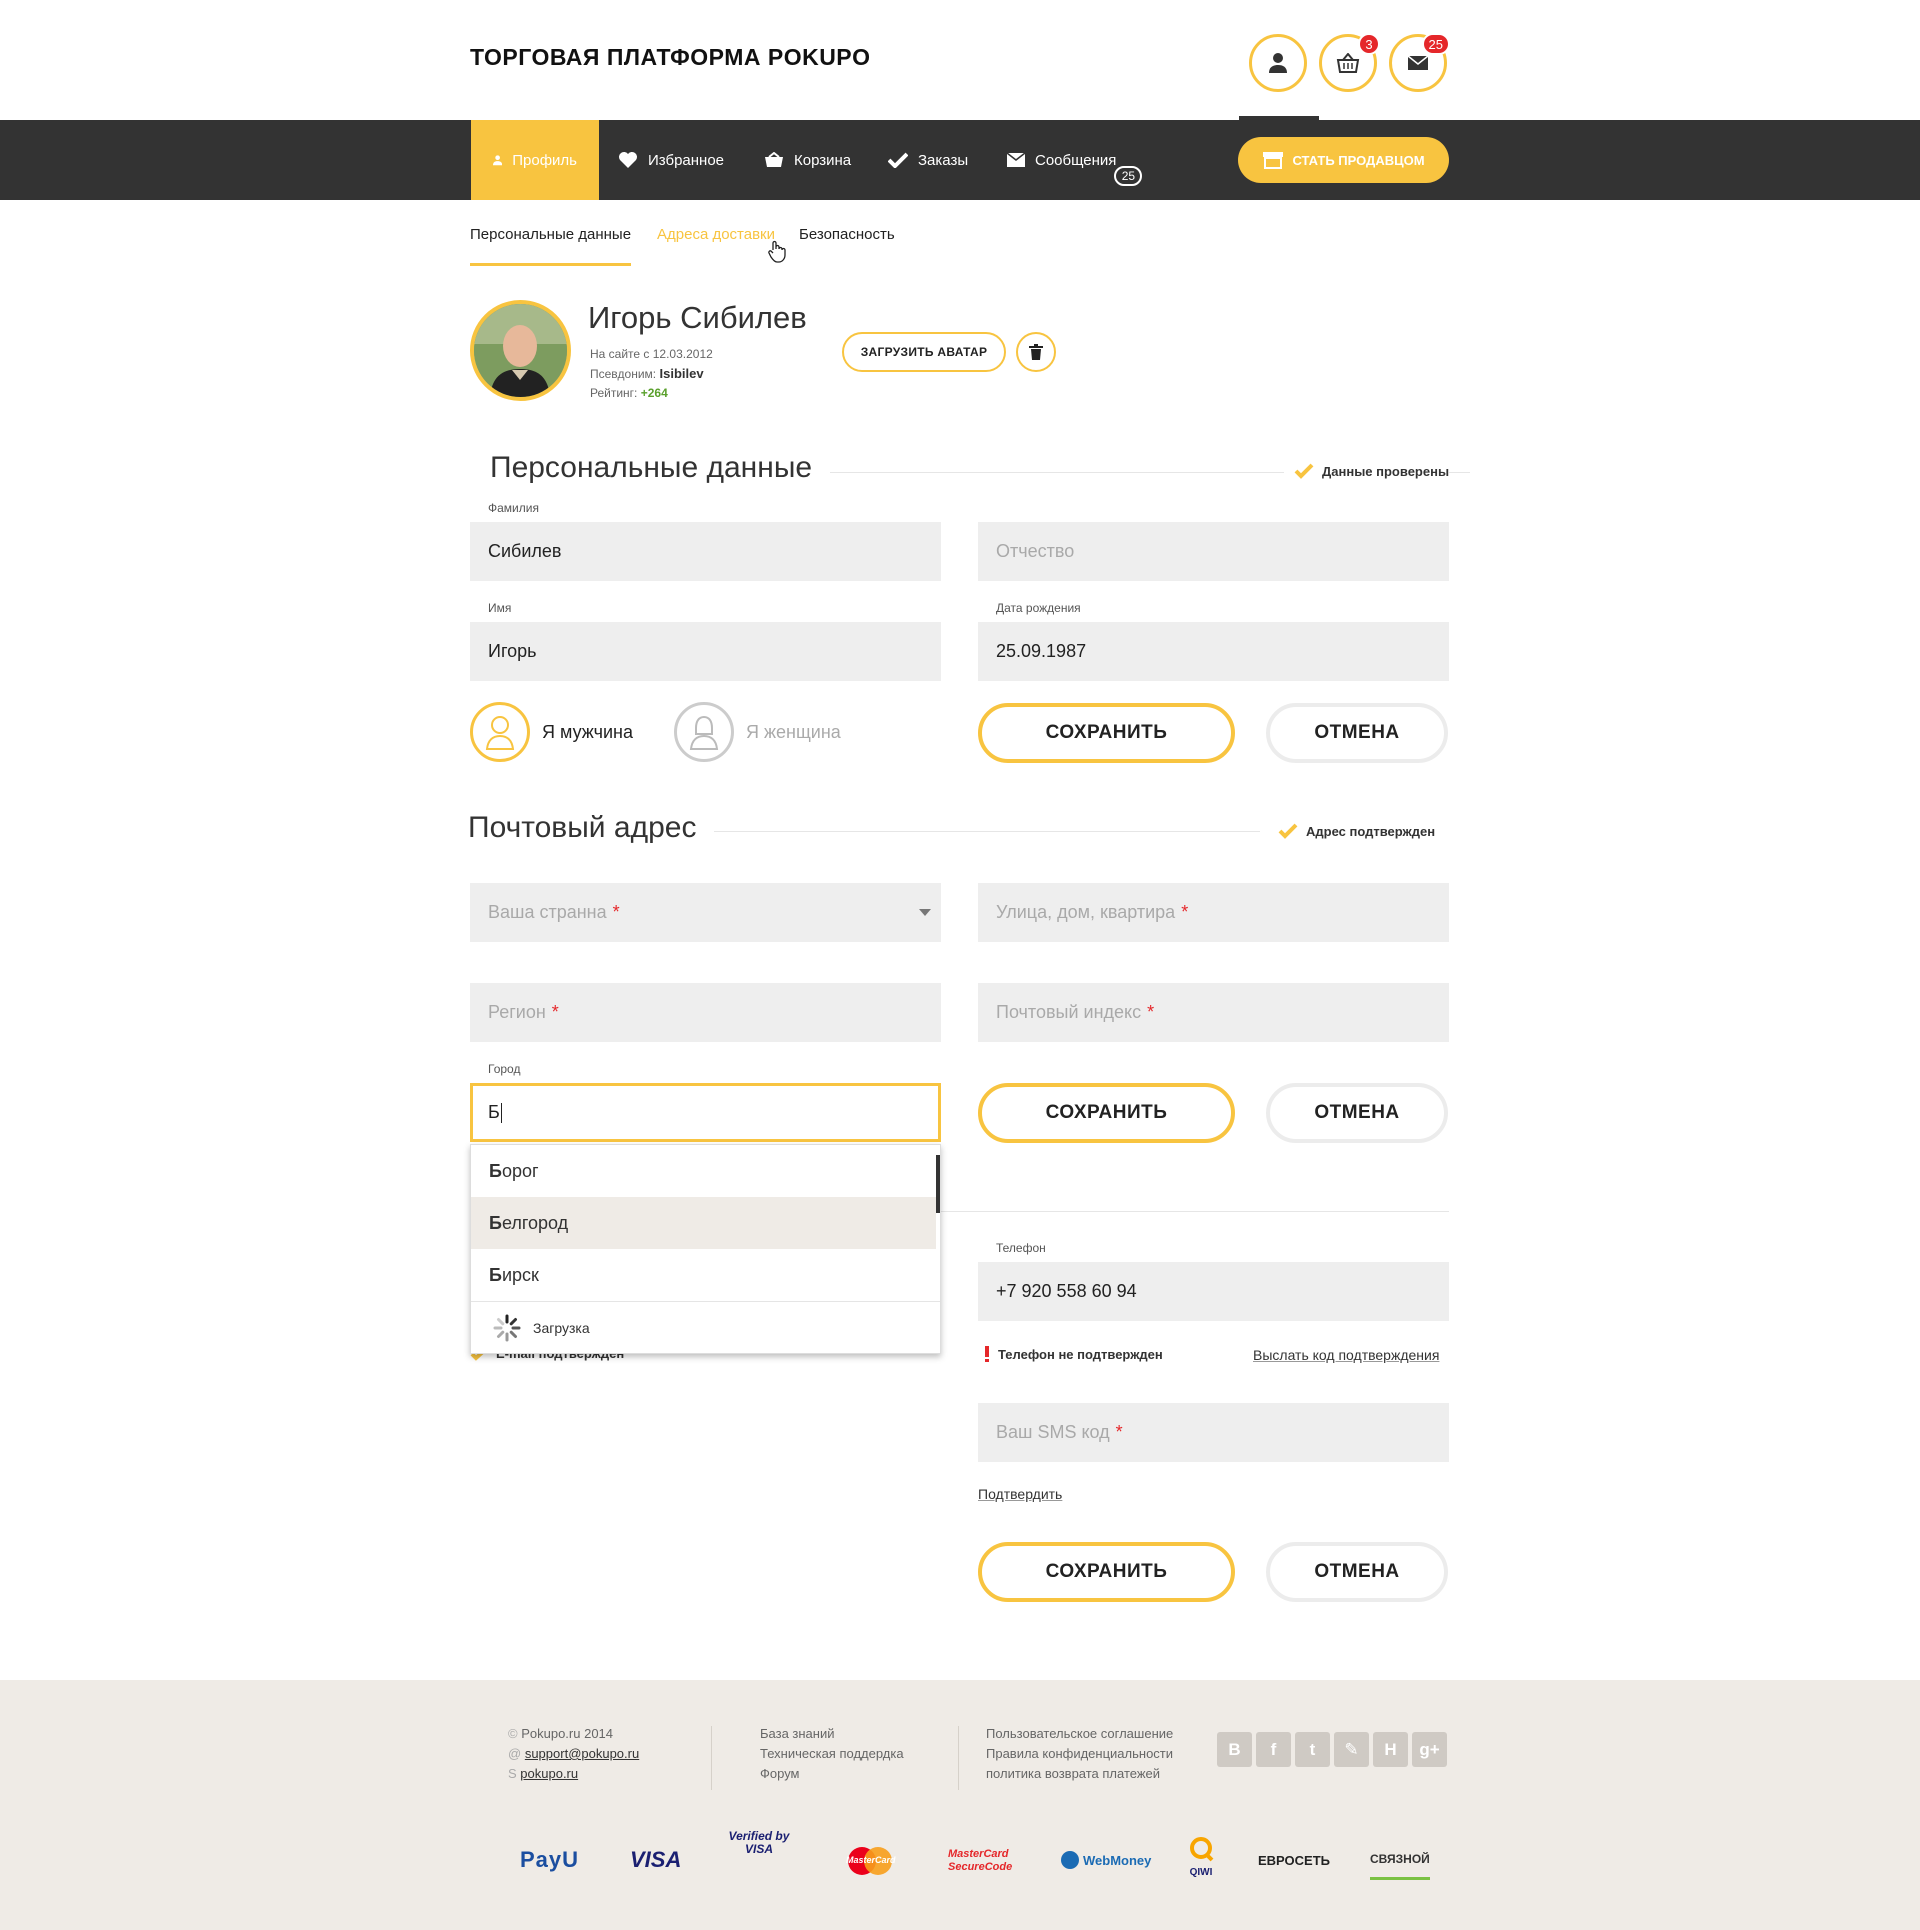 This screenshot has width=1920, height=1930. I want to click on street-placeholder: Улица, дом, квартира, so click(1086, 912).